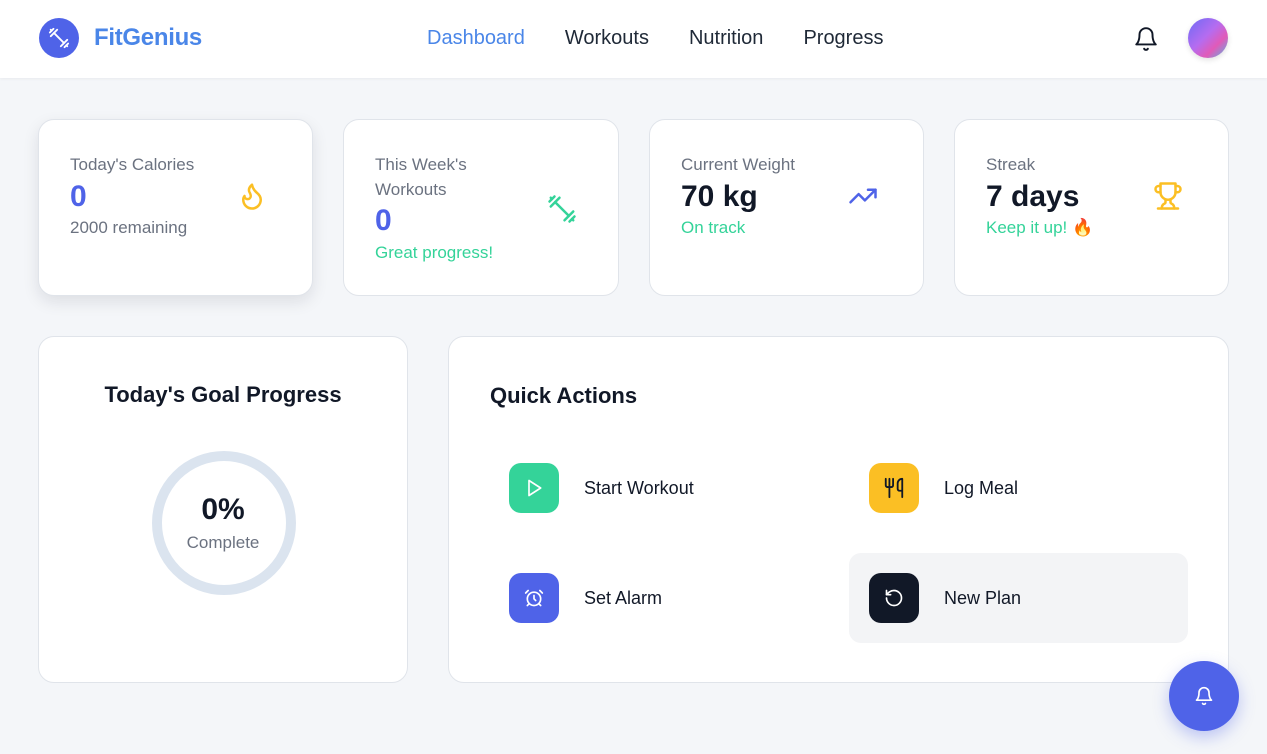  Describe the element at coordinates (1208, 38) in the screenshot. I see `user-avatar` at that location.